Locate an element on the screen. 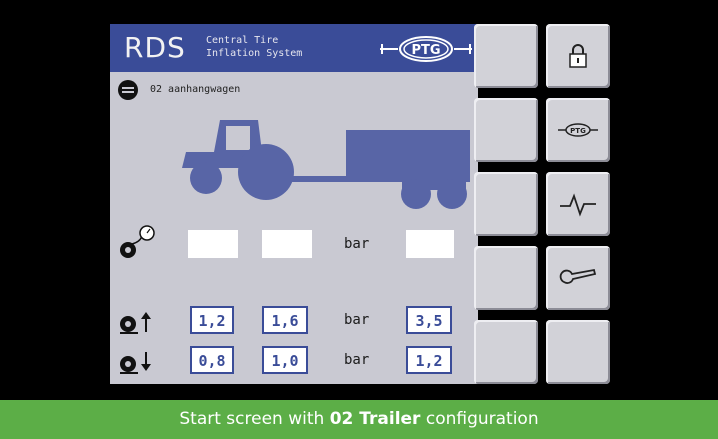  softkey-ptg: PTG is located at coordinates (578, 130).